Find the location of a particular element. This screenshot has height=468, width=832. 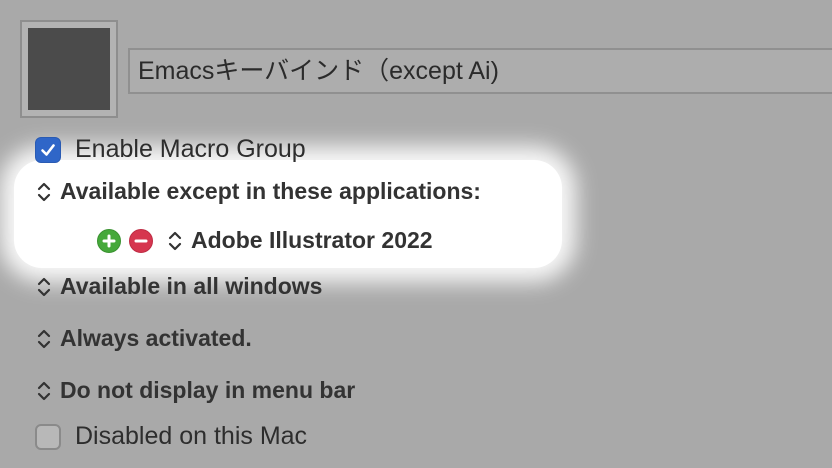

enable-macro-group-row: Enable Macro Group is located at coordinates (170, 149).